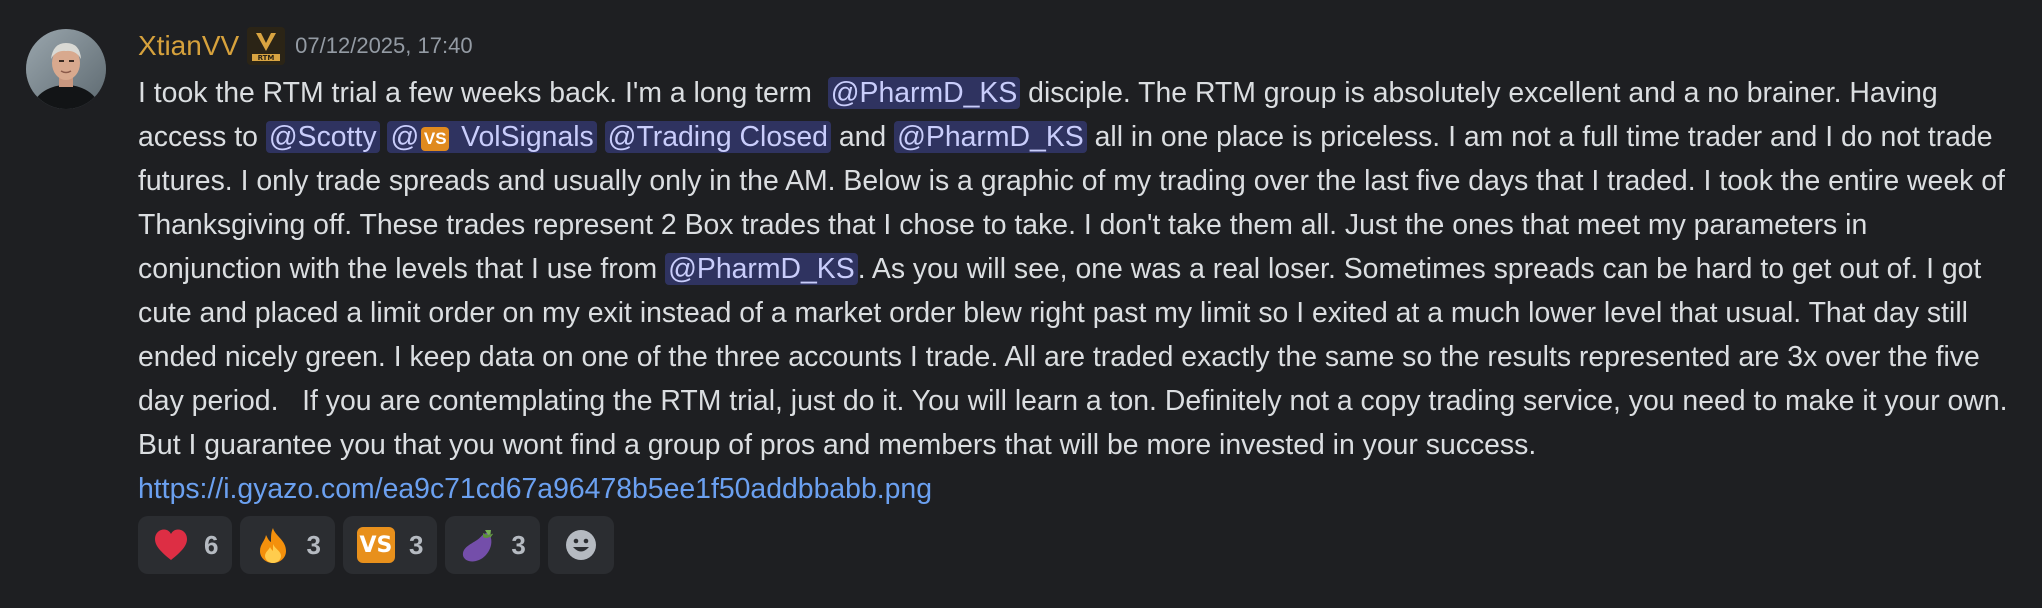 Image resolution: width=2042 pixels, height=608 pixels. Describe the element at coordinates (266, 58) in the screenshot. I see `svg-text: RTM` at that location.